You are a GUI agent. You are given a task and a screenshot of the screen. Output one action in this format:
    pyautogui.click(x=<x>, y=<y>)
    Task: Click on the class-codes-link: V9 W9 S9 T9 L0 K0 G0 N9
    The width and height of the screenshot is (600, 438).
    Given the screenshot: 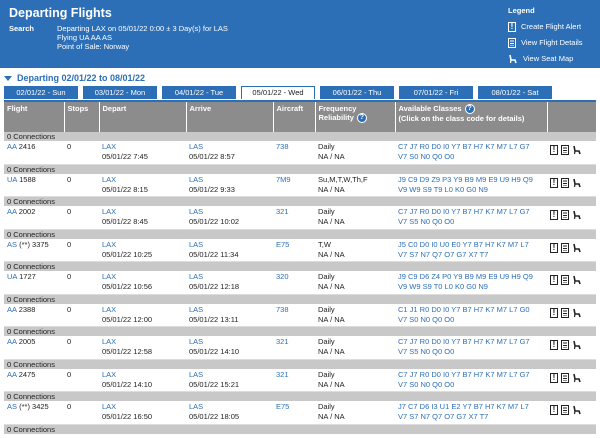 What is the action you would take?
    pyautogui.click(x=471, y=190)
    